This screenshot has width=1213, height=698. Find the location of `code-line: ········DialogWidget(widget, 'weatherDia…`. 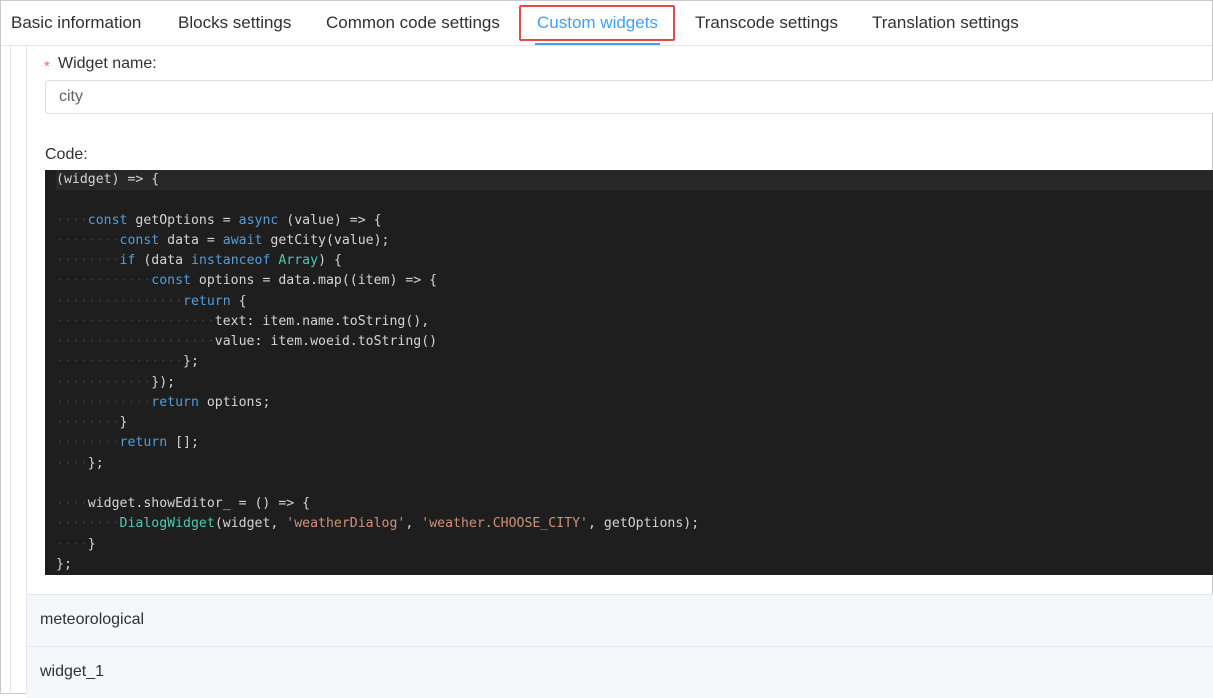

code-line: ········DialogWidget(widget, 'weatherDia… is located at coordinates (378, 524).